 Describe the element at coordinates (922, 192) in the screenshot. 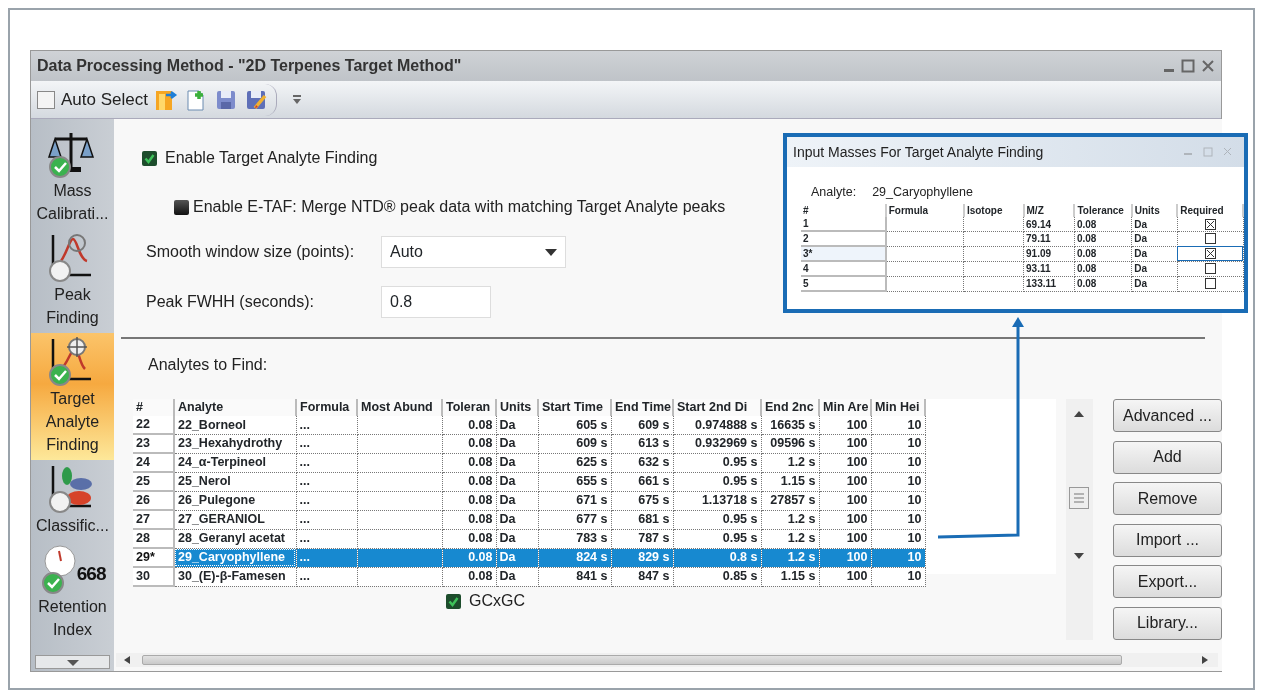

I see `analyte-name: 29_Caryophyllene` at that location.